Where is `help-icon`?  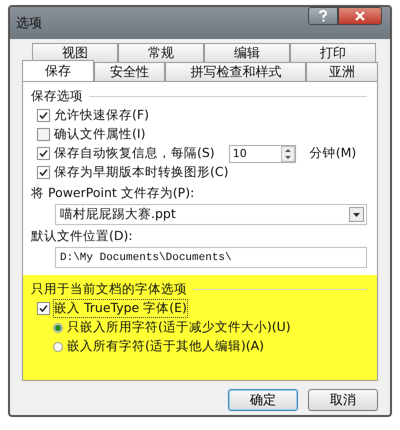
help-icon is located at coordinates (323, 16).